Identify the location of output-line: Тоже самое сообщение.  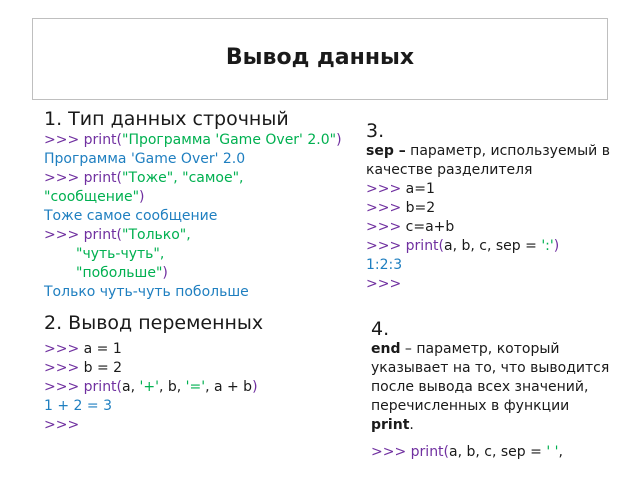
(131, 216).